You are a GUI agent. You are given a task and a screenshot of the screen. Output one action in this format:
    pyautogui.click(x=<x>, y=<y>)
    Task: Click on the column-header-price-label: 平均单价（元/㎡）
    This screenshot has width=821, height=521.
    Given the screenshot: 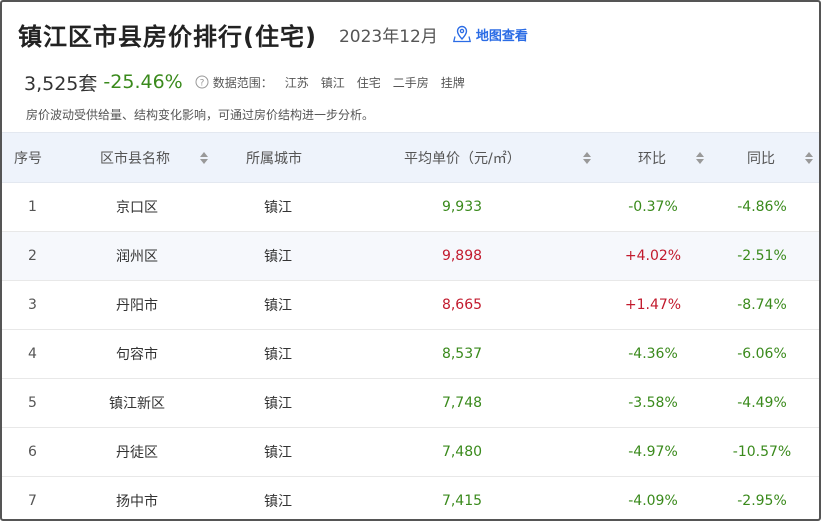 What is the action you would take?
    pyautogui.click(x=462, y=158)
    